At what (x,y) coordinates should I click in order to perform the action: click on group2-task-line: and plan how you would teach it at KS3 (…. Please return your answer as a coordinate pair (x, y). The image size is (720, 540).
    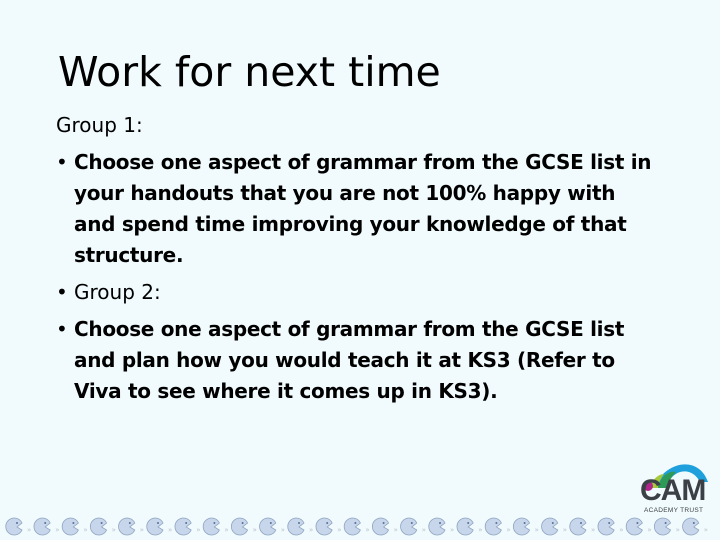
    Looking at the image, I should click on (344, 360).